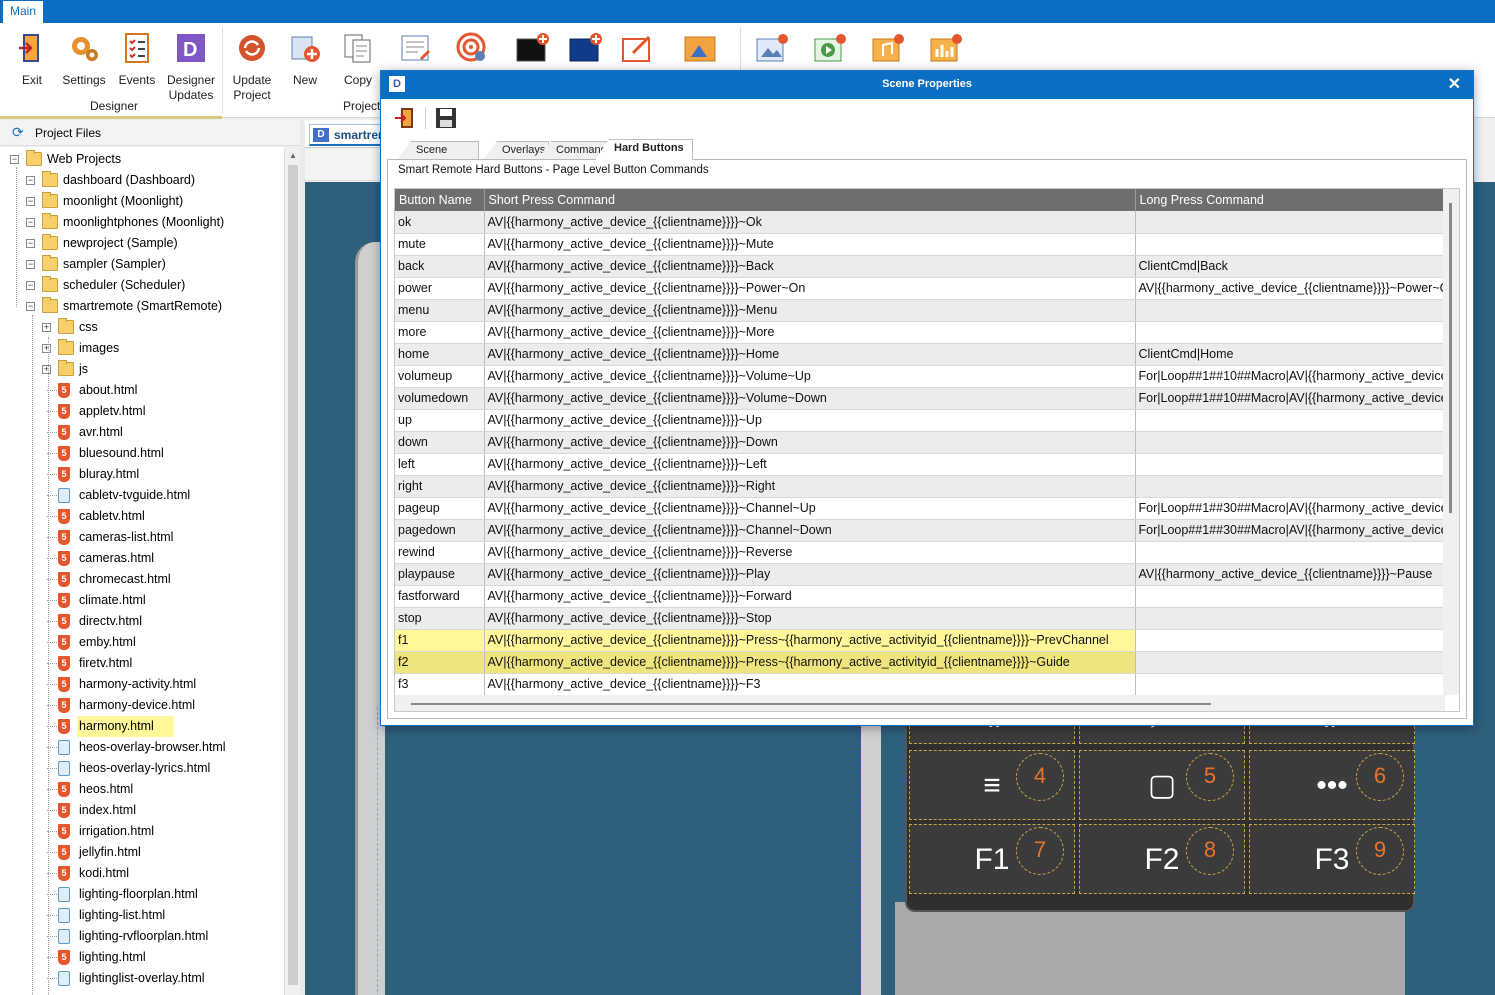 The image size is (1495, 995). I want to click on tree-file: 5 emby.html, so click(142, 642).